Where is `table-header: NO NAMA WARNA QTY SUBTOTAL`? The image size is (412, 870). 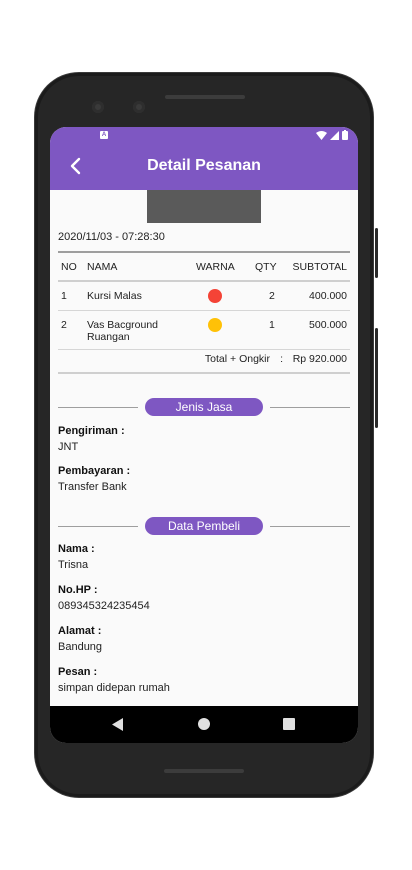 table-header: NO NAMA WARNA QTY SUBTOTAL is located at coordinates (204, 267).